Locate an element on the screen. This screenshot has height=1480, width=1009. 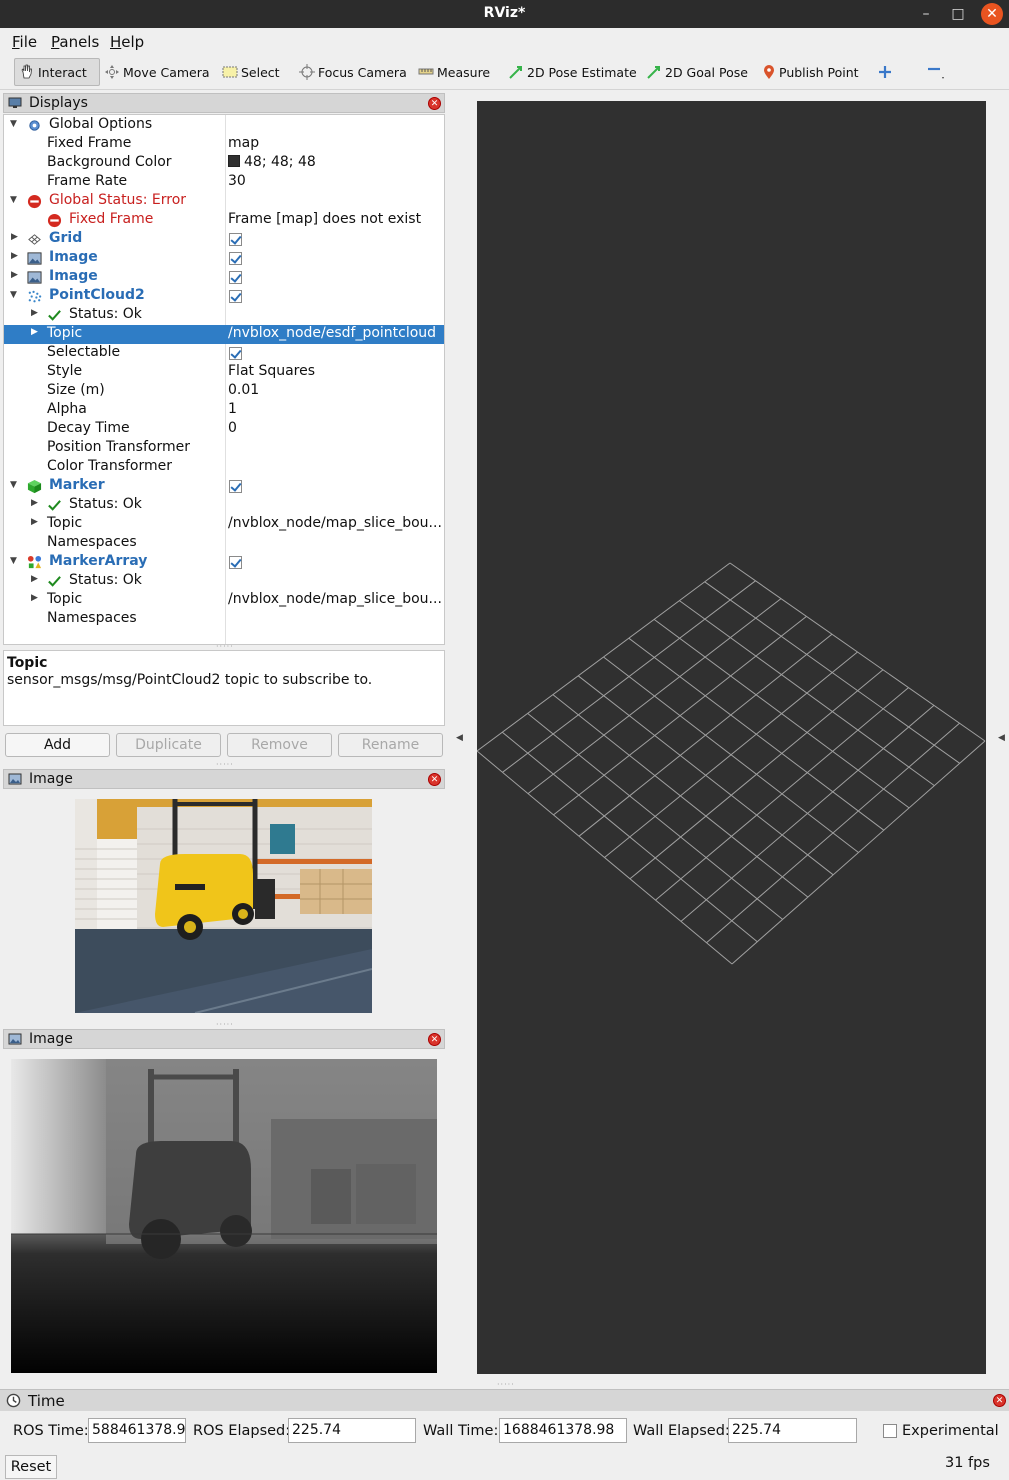
measure-tool-button: Measure is located at coordinates (454, 72).